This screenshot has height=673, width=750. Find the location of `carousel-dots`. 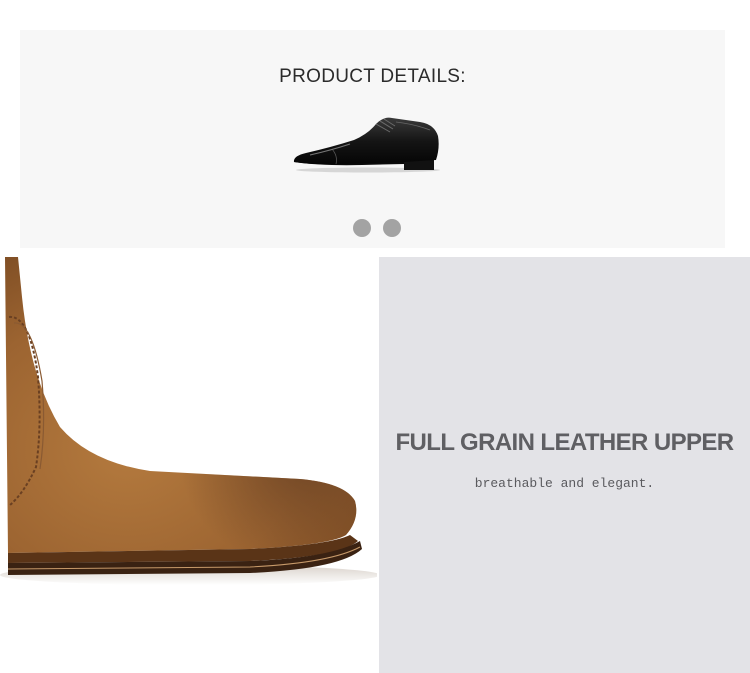

carousel-dots is located at coordinates (378, 228).